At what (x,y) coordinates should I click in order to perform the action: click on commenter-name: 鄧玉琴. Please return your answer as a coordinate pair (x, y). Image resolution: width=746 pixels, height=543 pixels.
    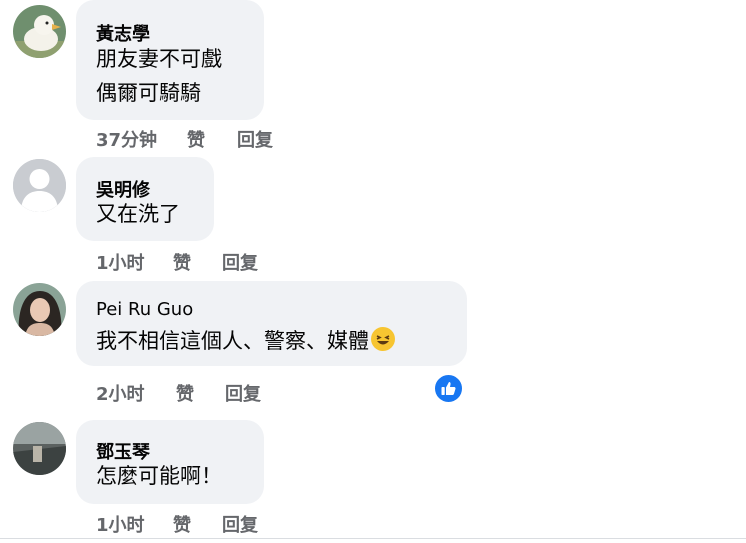
    Looking at the image, I should click on (123, 451).